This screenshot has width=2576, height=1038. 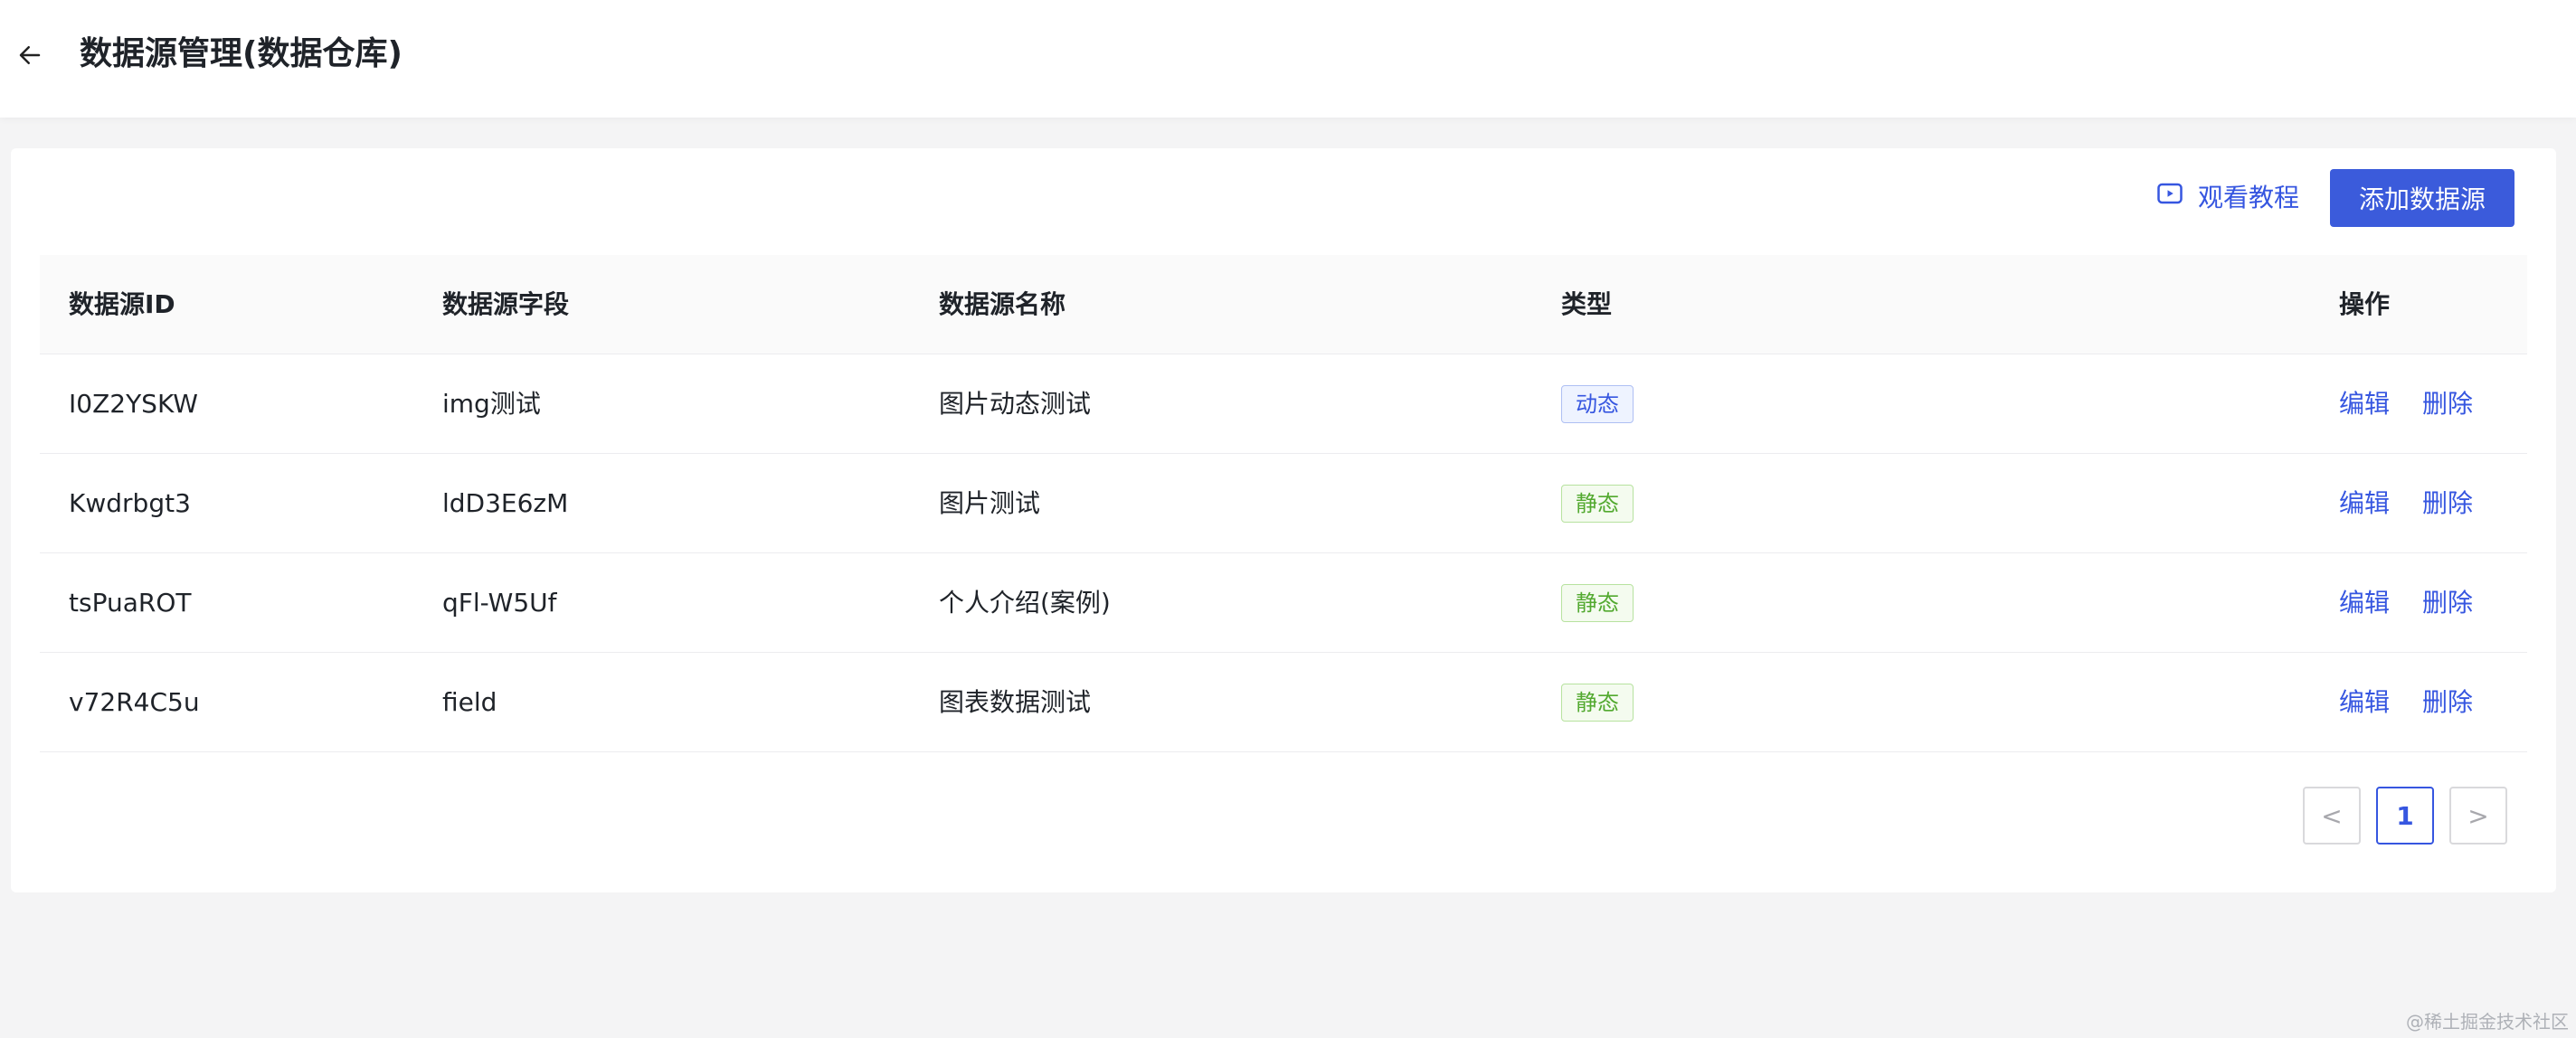 What do you see at coordinates (1598, 403) in the screenshot?
I see `dynamic-type-tag: 动态` at bounding box center [1598, 403].